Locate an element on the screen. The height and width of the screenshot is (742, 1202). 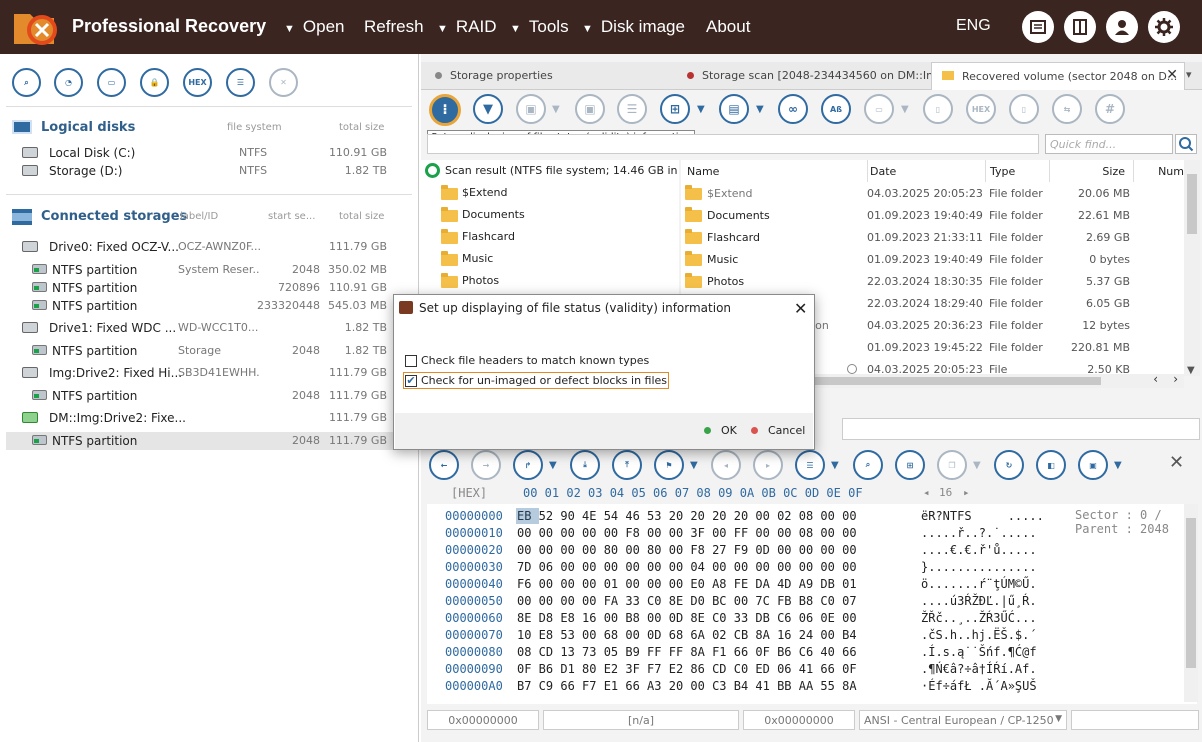
scroll-left-icon: ‹ is located at coordinates (1155, 379).